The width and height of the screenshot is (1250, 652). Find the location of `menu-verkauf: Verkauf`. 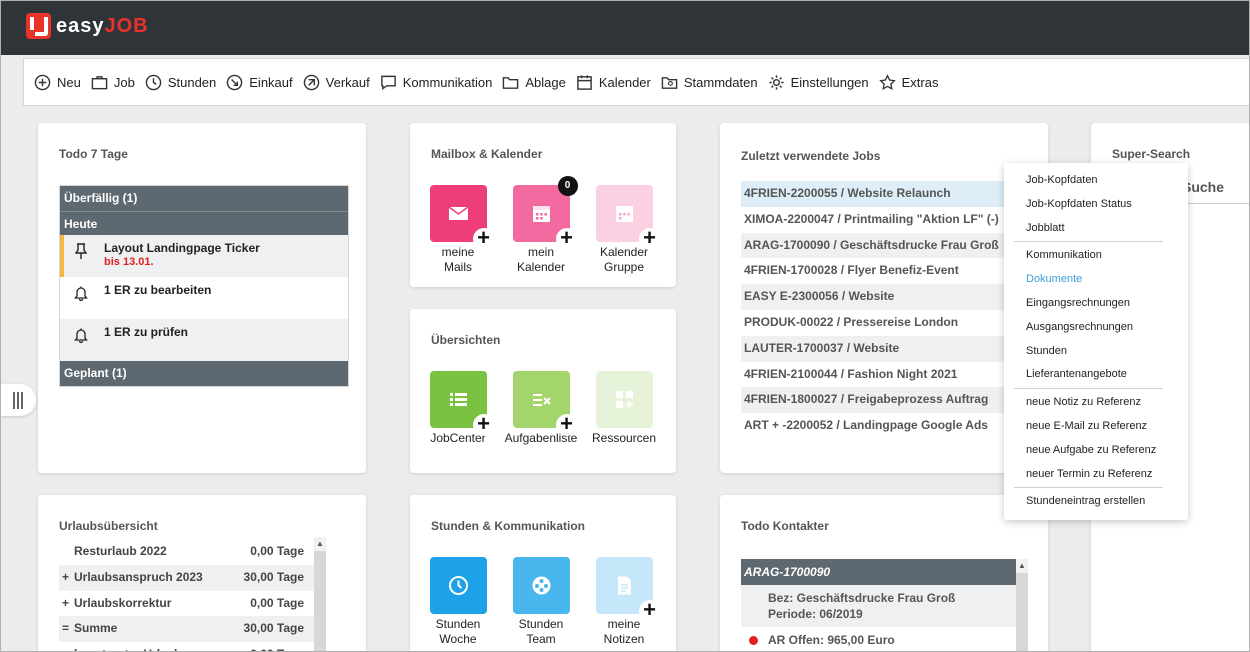

menu-verkauf: Verkauf is located at coordinates (336, 82).